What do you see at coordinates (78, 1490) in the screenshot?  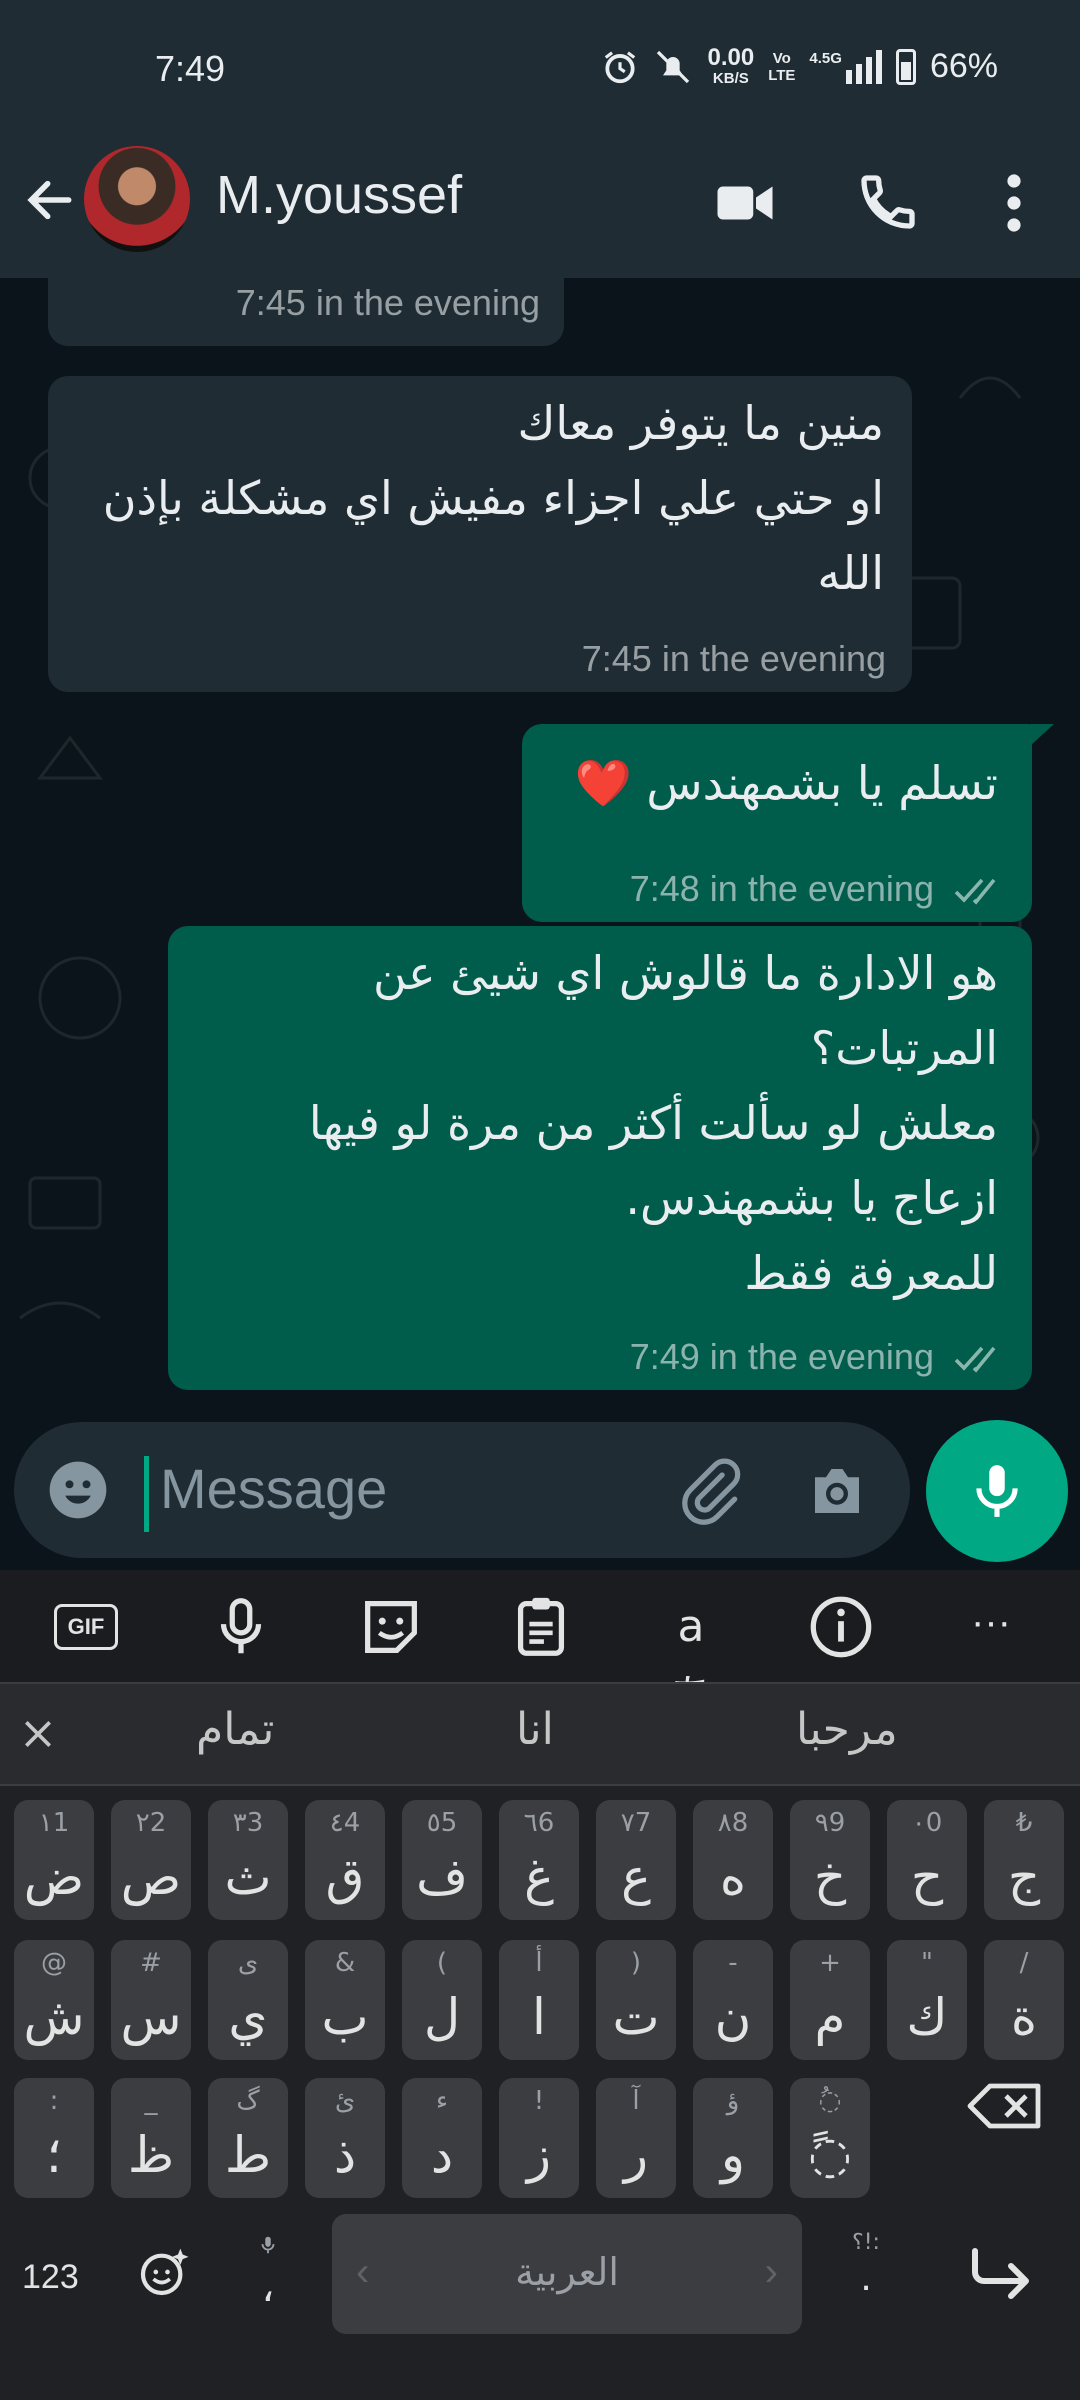 I see `emoji-icon` at bounding box center [78, 1490].